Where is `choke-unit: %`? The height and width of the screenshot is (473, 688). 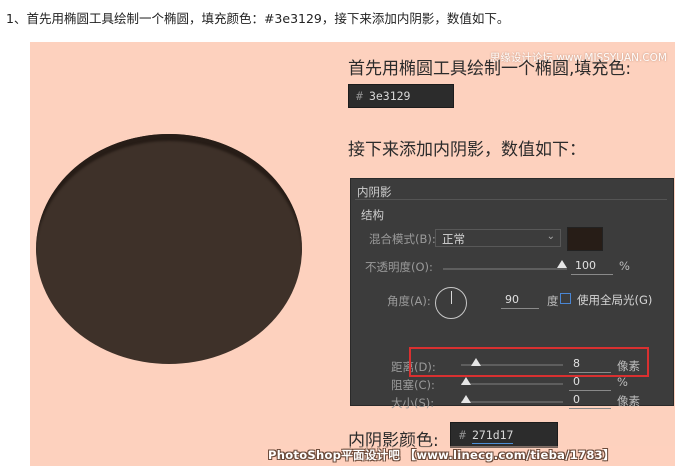 choke-unit: % is located at coordinates (622, 382).